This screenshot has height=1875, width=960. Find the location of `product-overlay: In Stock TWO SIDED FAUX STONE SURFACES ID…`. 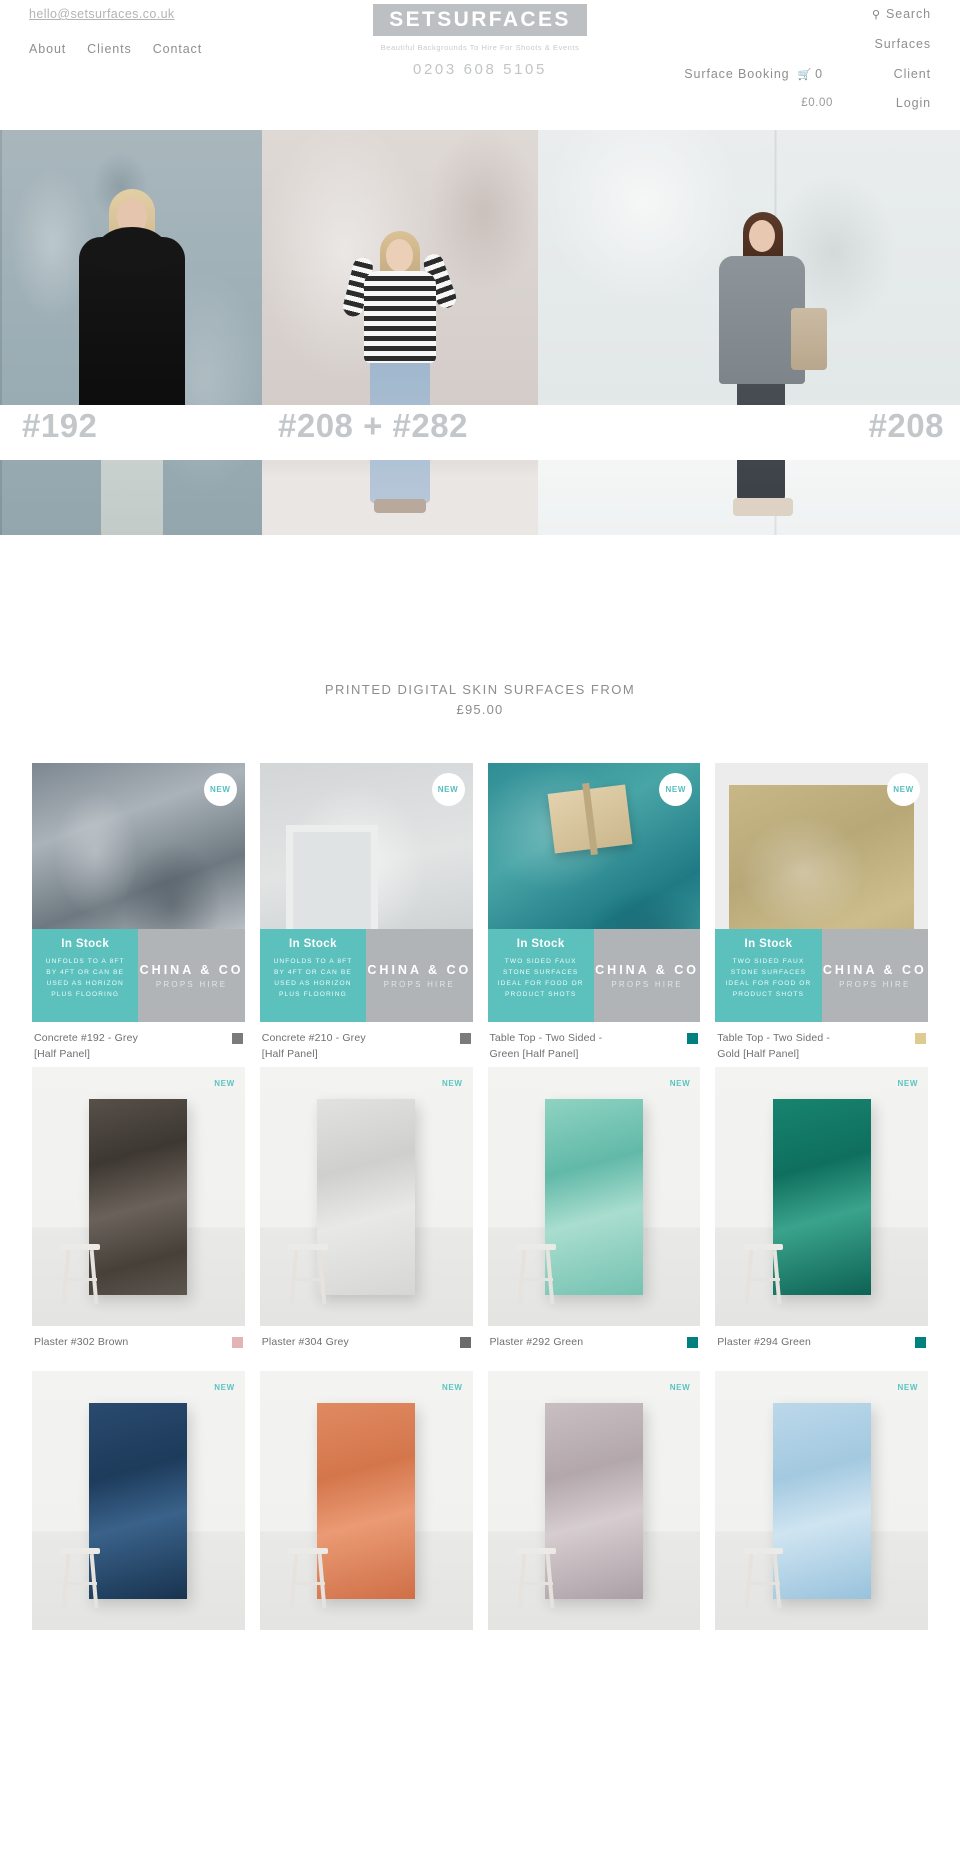

product-overlay: In Stock TWO SIDED FAUX STONE SURFACES ID… is located at coordinates (594, 976).